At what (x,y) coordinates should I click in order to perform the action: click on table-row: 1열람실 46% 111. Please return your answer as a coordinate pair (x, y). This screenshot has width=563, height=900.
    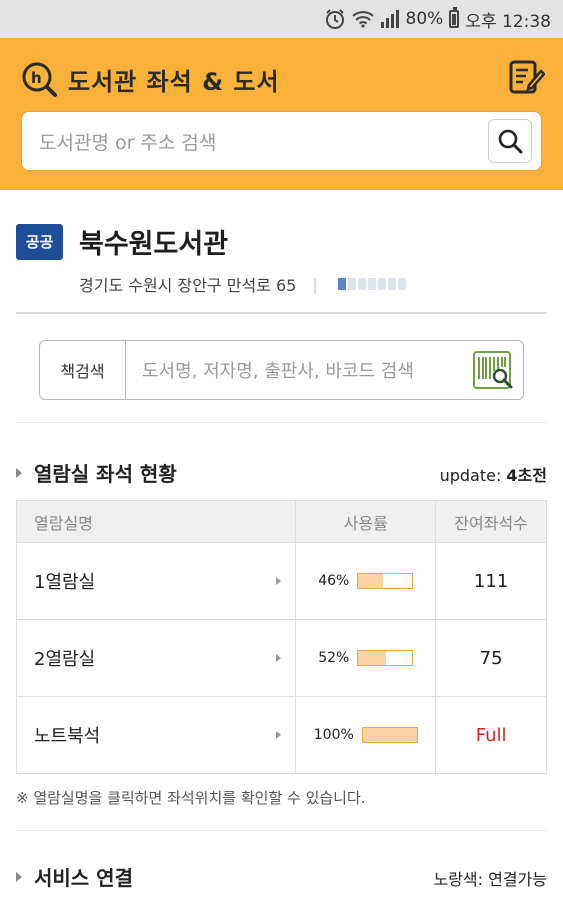
    Looking at the image, I should click on (281, 581).